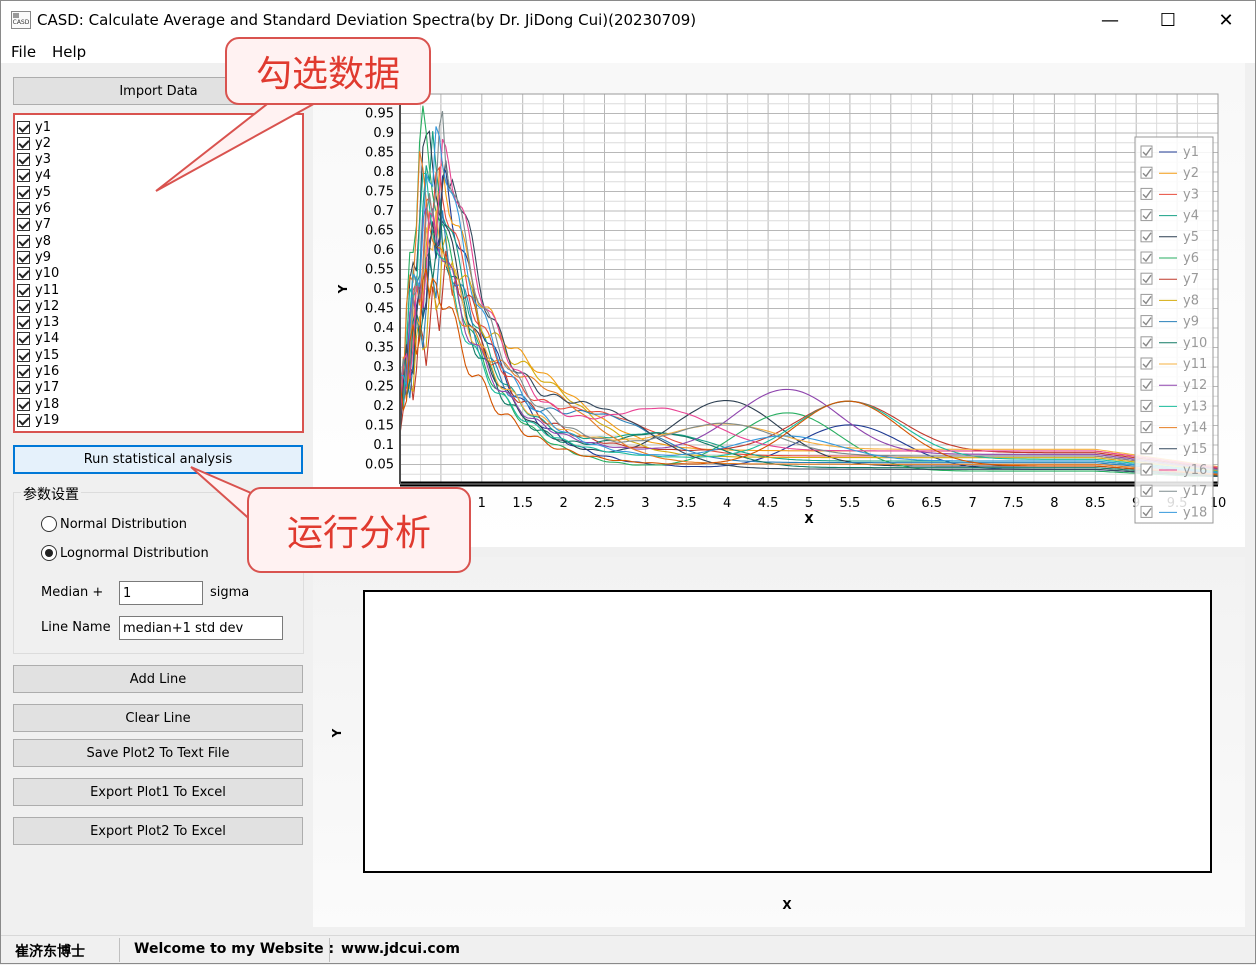 Image resolution: width=1256 pixels, height=965 pixels. Describe the element at coordinates (237, 317) in the screenshot. I see `callout-pointers` at that location.